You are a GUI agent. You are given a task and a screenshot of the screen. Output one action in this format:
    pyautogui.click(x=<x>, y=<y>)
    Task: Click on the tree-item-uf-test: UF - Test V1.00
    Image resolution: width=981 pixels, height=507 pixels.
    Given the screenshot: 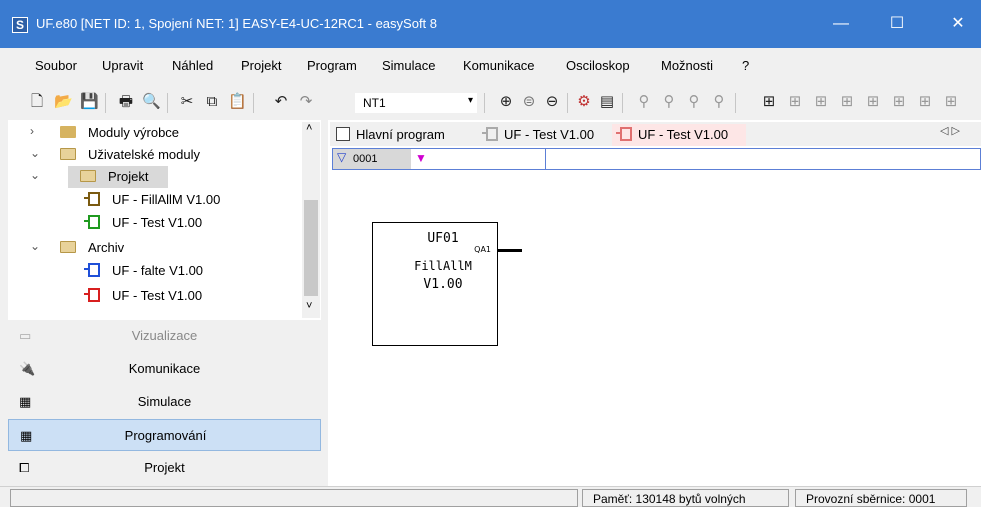 What is the action you would take?
    pyautogui.click(x=155, y=223)
    